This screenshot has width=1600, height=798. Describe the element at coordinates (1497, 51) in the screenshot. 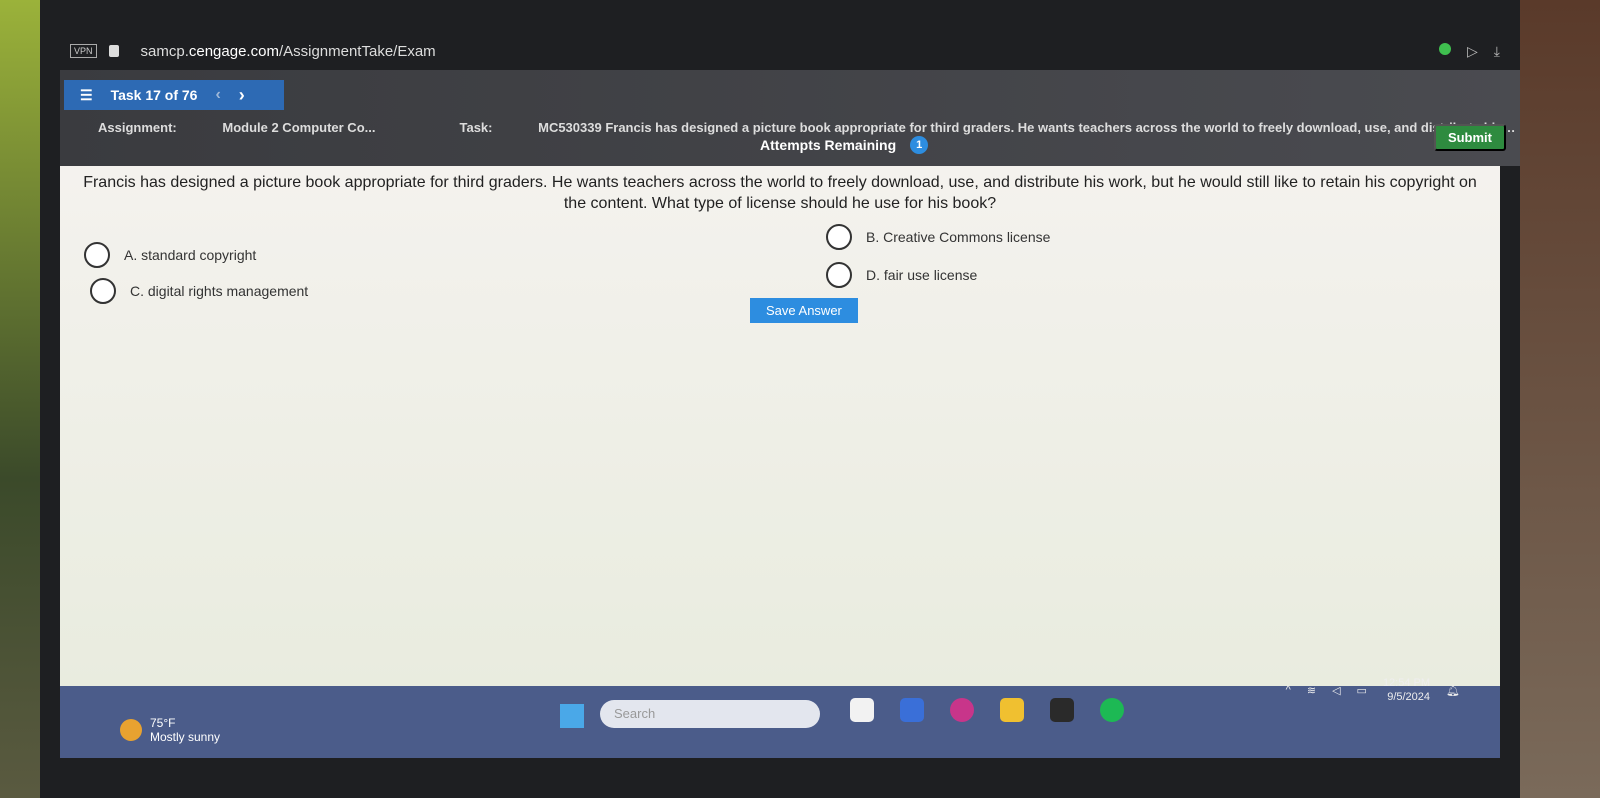

I see `download-icon: ⤓` at that location.